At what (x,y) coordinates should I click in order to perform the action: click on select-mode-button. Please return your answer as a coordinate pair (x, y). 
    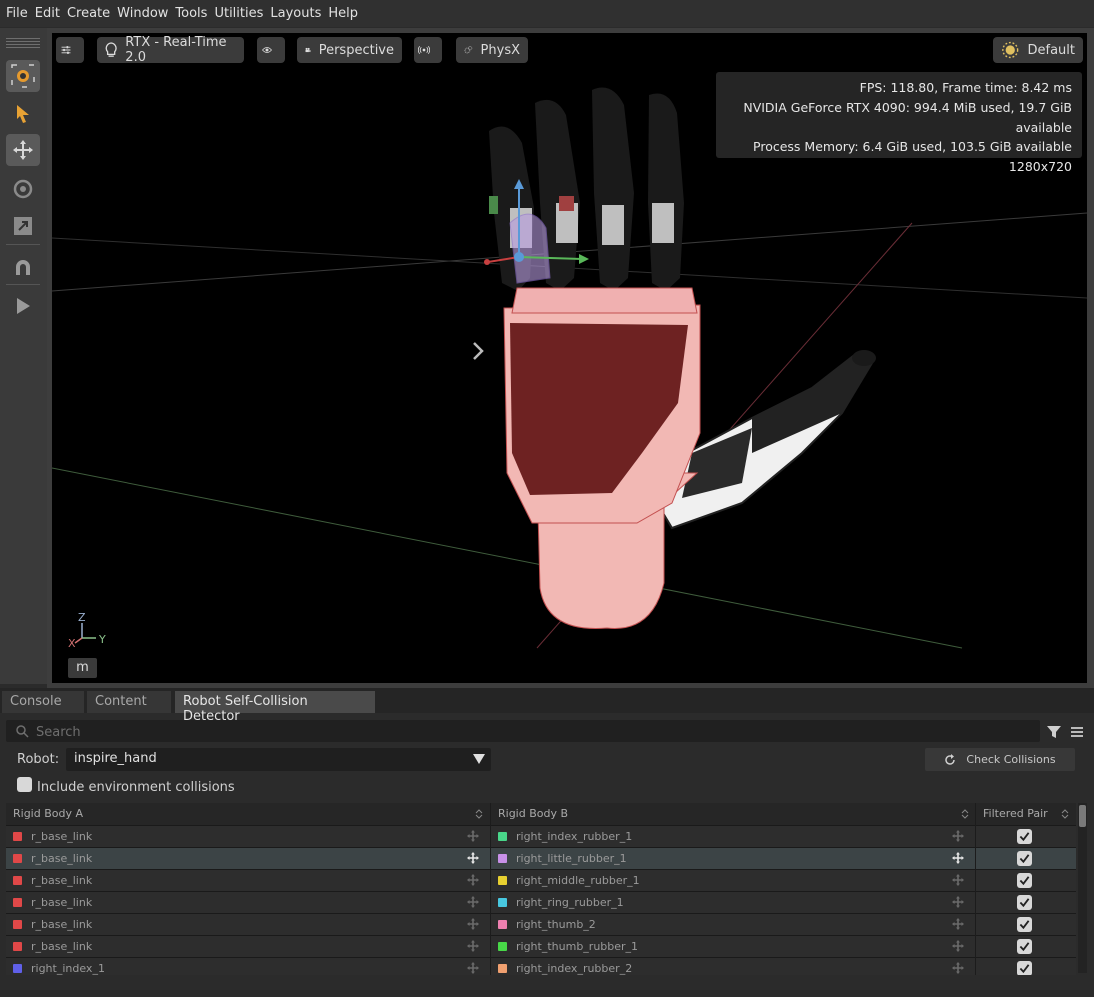
    Looking at the image, I should click on (23, 76).